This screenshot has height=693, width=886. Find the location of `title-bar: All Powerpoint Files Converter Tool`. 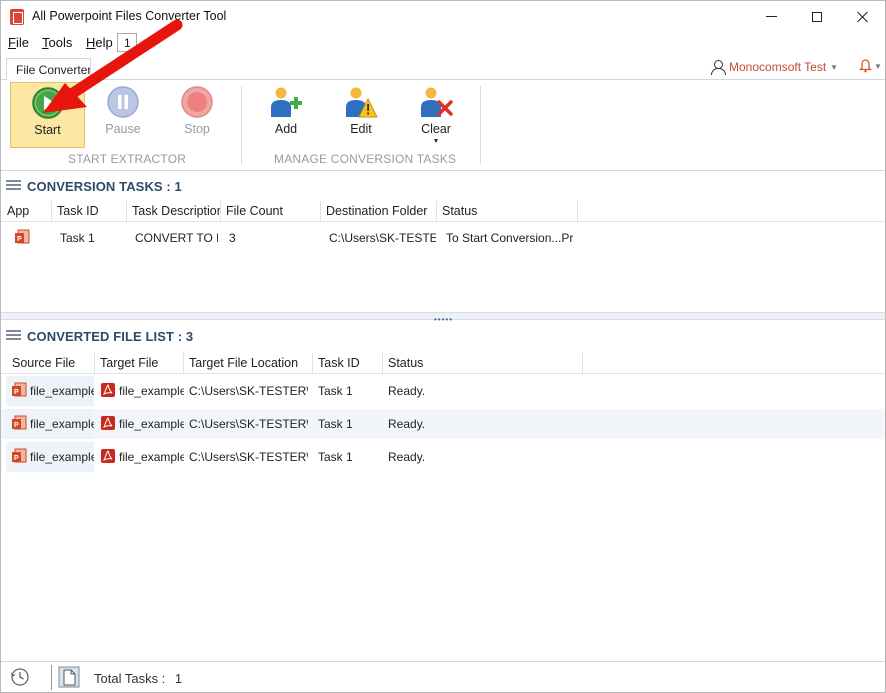

title-bar: All Powerpoint Files Converter Tool is located at coordinates (443, 16).